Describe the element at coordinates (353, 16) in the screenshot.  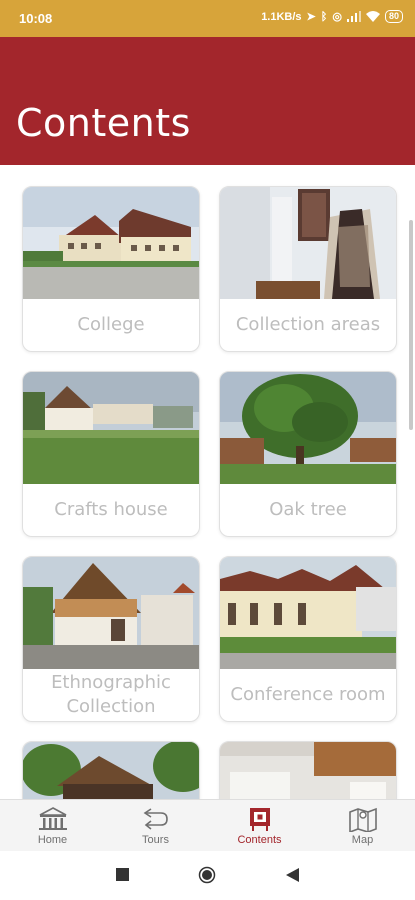
I see `signal-icon` at that location.